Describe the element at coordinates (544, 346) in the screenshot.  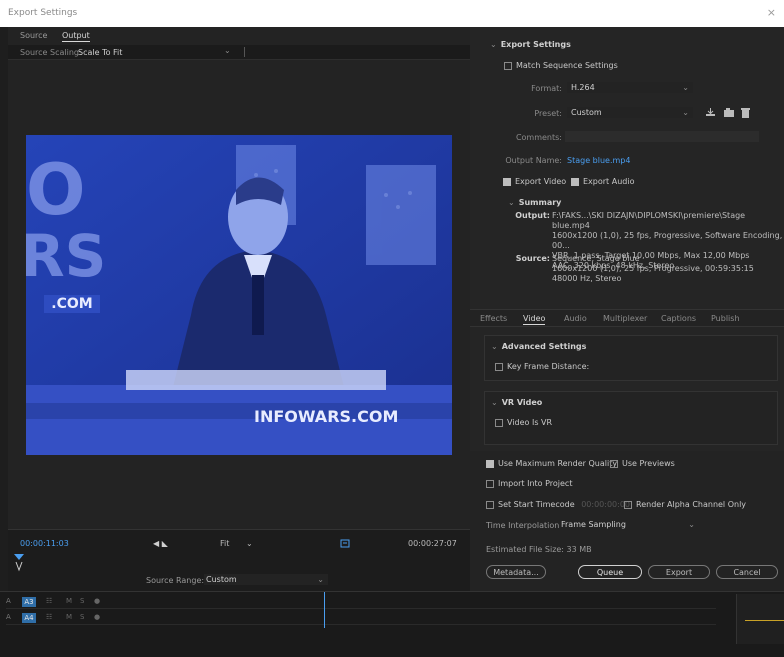
I see `advanced-settings-title: Advanced Settings` at that location.